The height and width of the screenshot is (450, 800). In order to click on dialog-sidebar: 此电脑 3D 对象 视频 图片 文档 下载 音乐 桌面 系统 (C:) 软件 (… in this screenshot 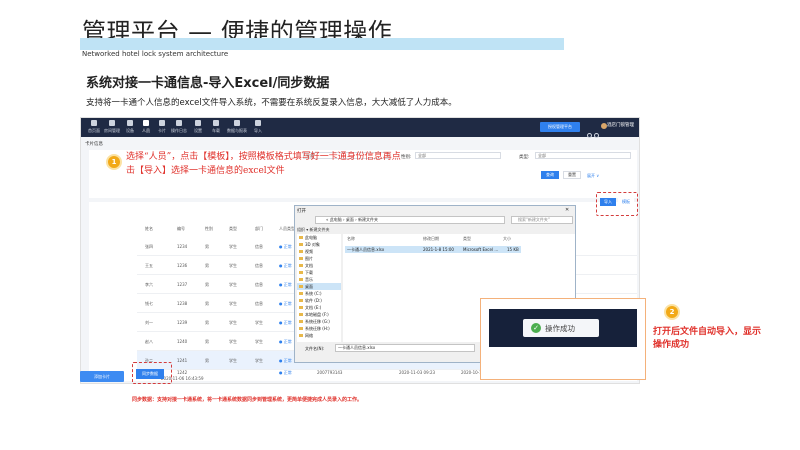, I will do `click(319, 288)`.